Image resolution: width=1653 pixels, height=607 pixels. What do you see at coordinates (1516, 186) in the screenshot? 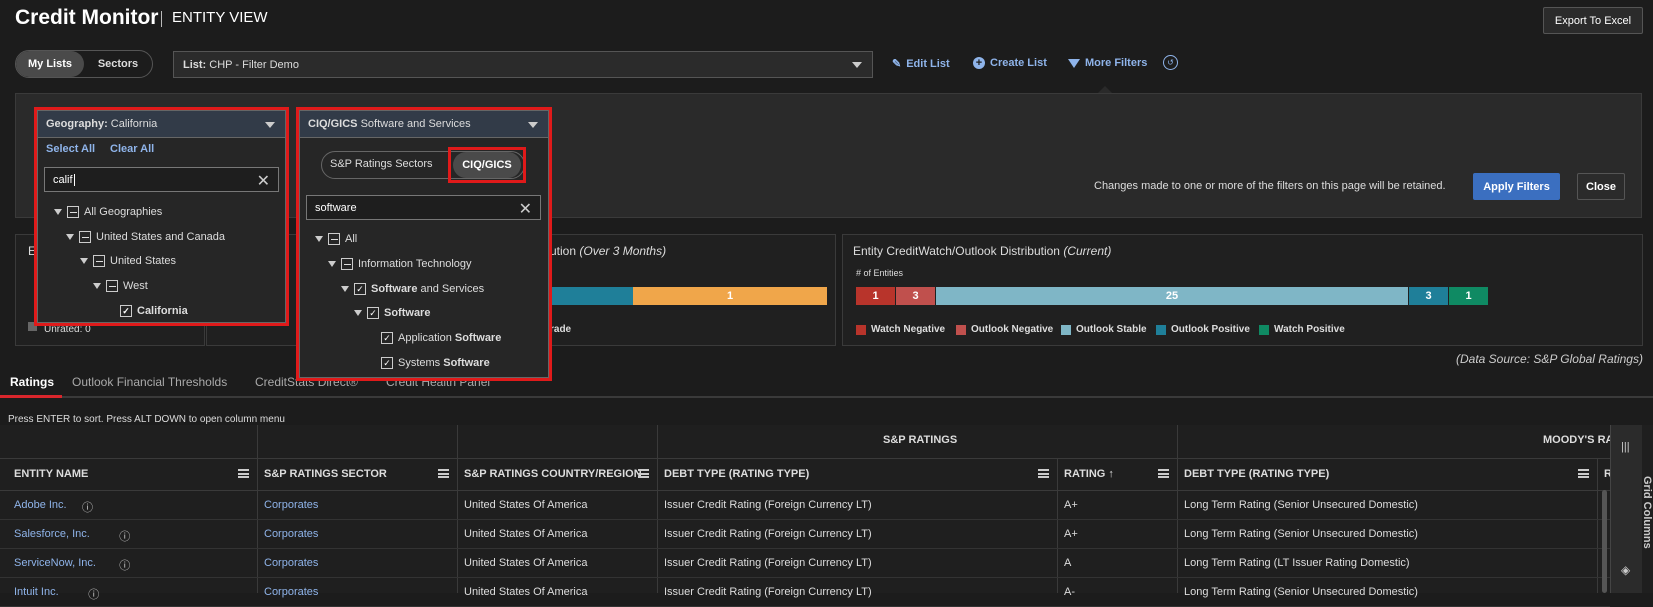
I see `apply-filters-button: Apply Filters` at bounding box center [1516, 186].